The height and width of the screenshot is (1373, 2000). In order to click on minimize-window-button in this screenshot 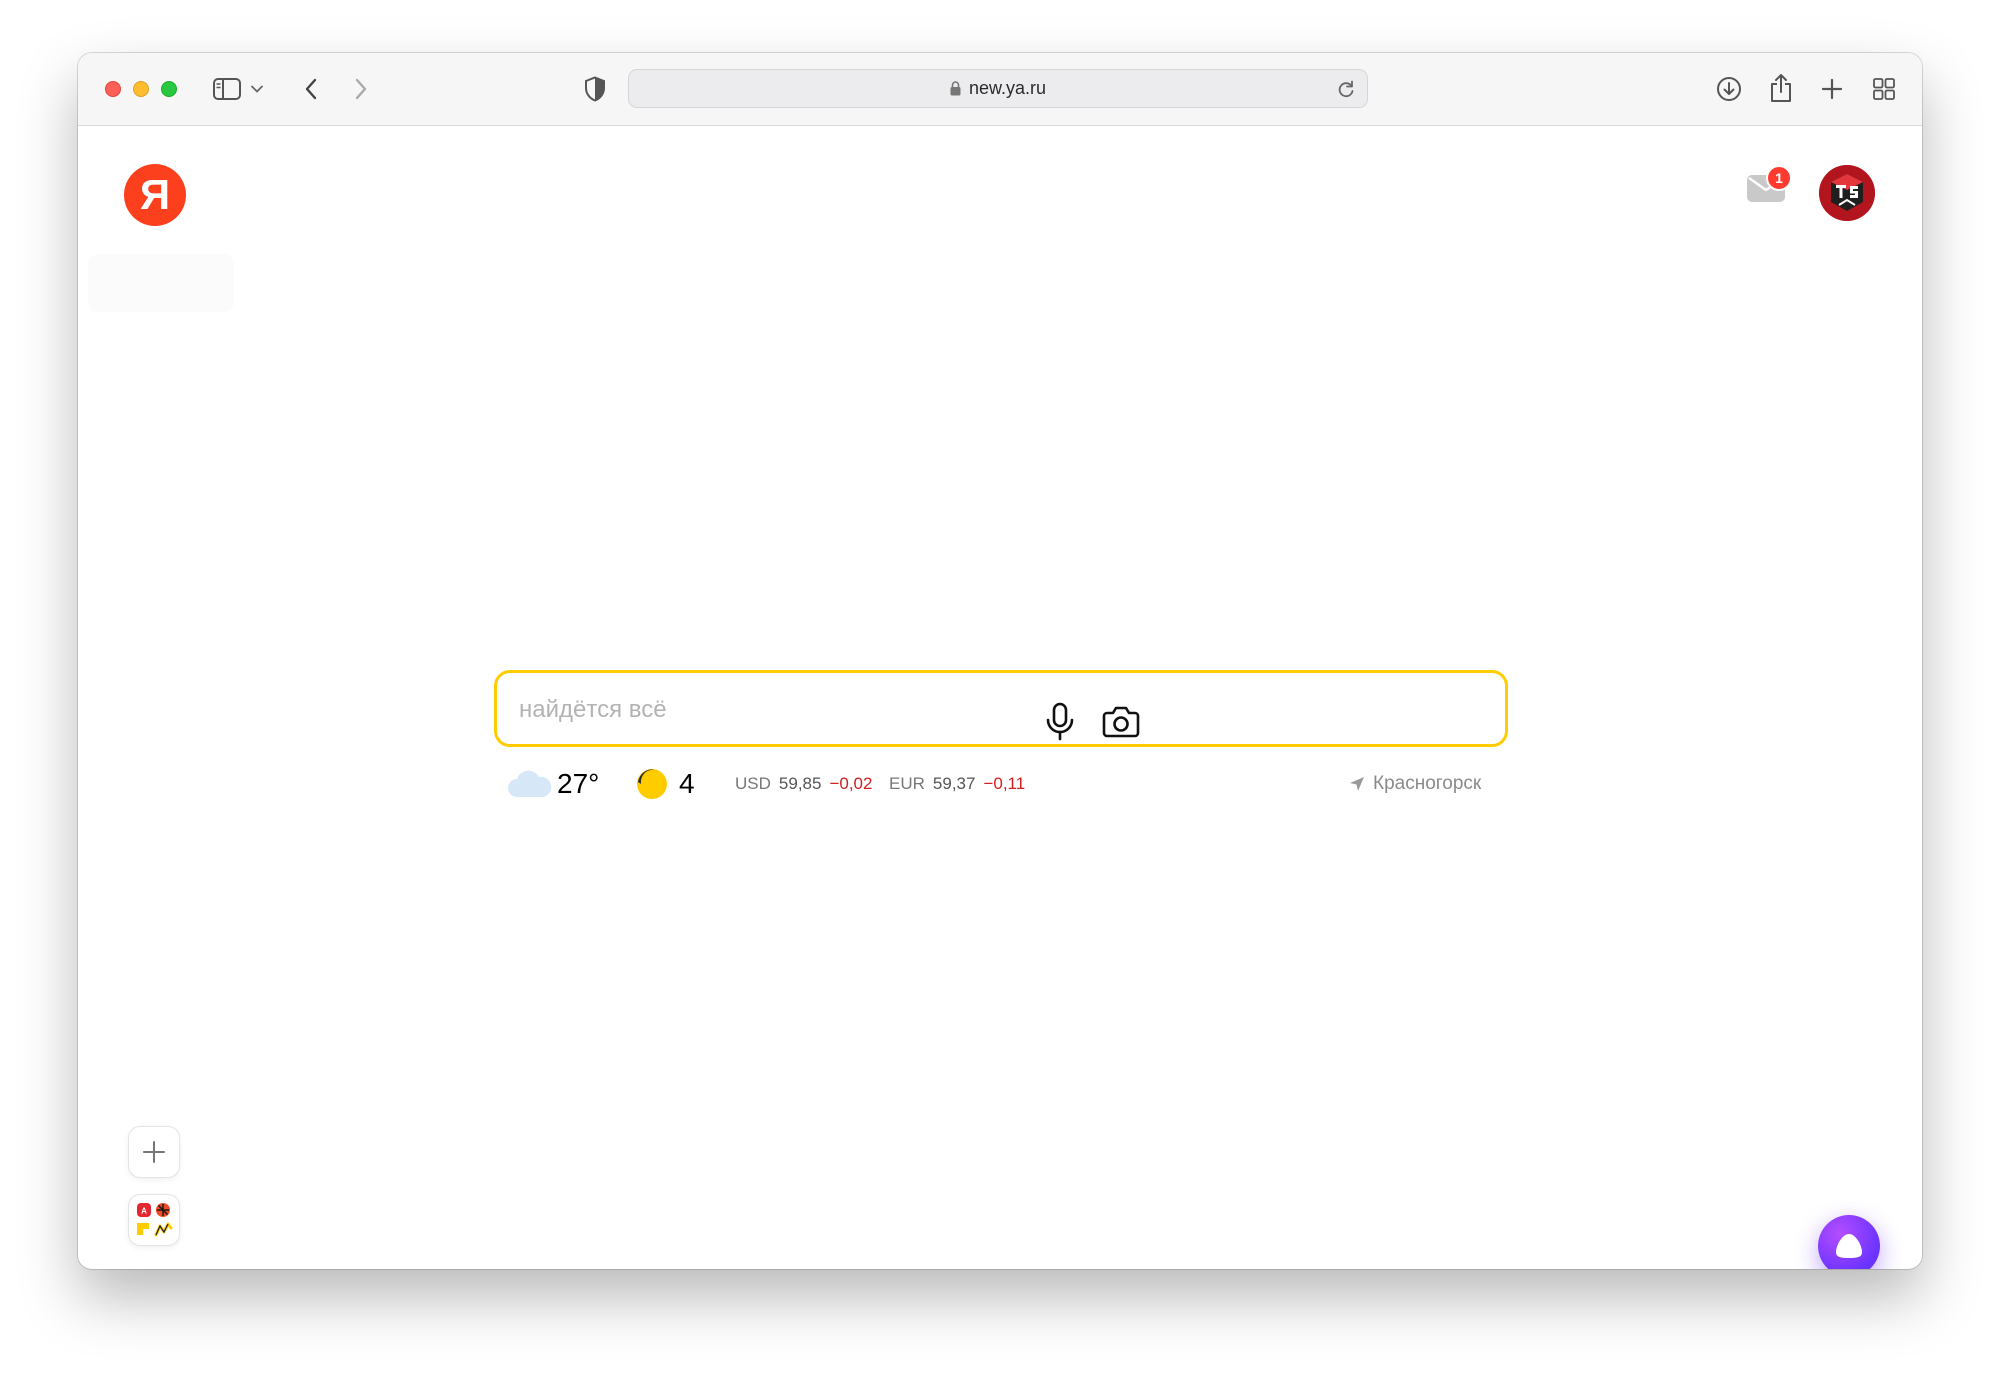, I will do `click(141, 89)`.